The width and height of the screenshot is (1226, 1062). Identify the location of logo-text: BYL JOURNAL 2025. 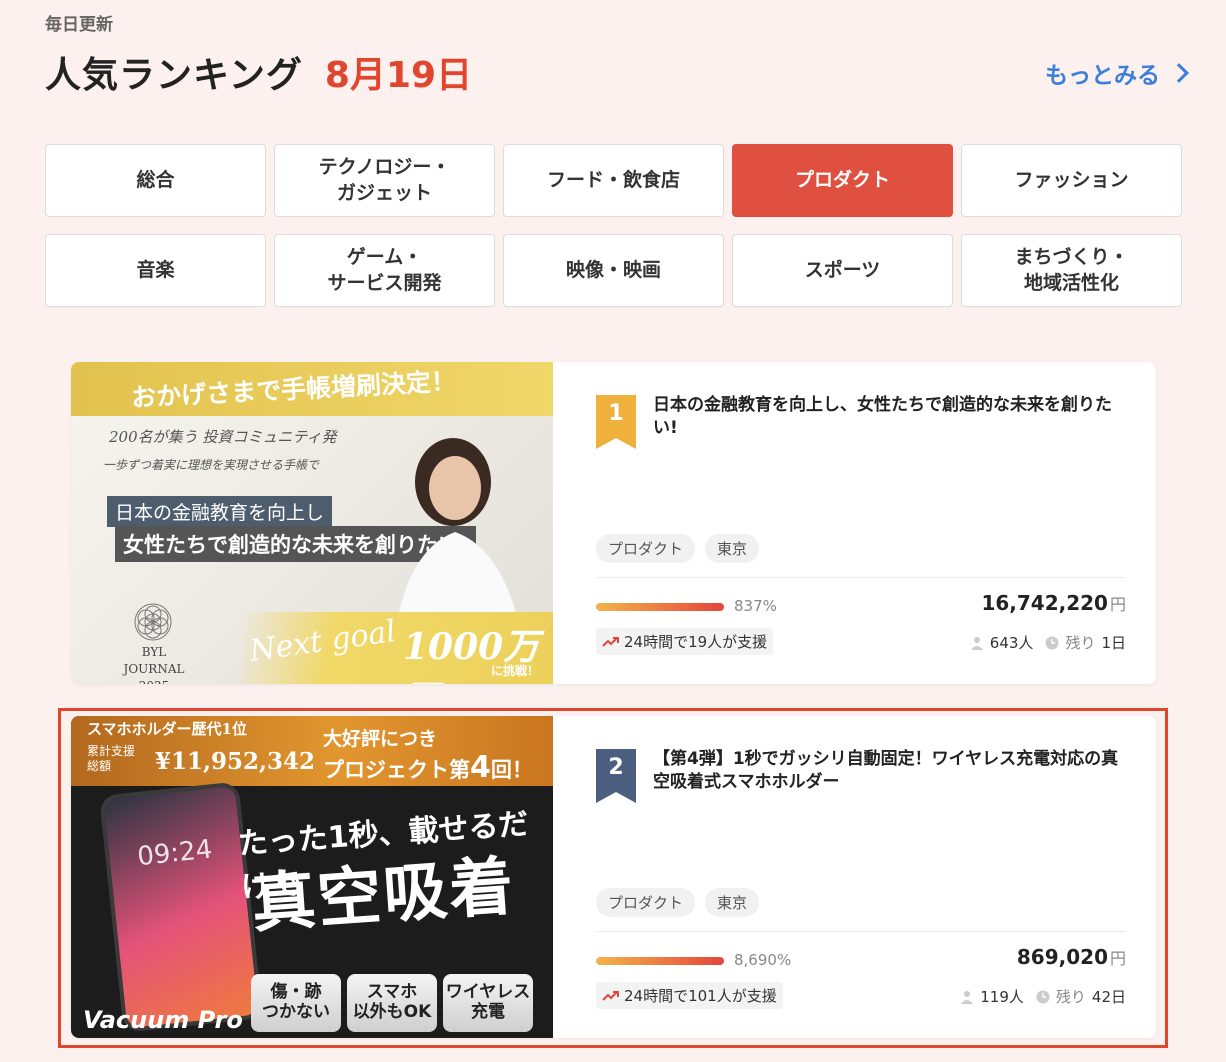
(154, 664).